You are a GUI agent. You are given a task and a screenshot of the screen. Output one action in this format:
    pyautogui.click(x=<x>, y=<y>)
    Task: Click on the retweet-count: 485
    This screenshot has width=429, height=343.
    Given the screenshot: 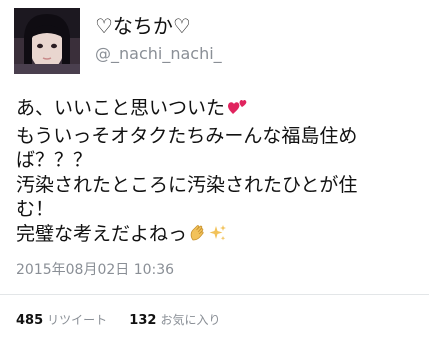 What is the action you would take?
    pyautogui.click(x=30, y=320)
    